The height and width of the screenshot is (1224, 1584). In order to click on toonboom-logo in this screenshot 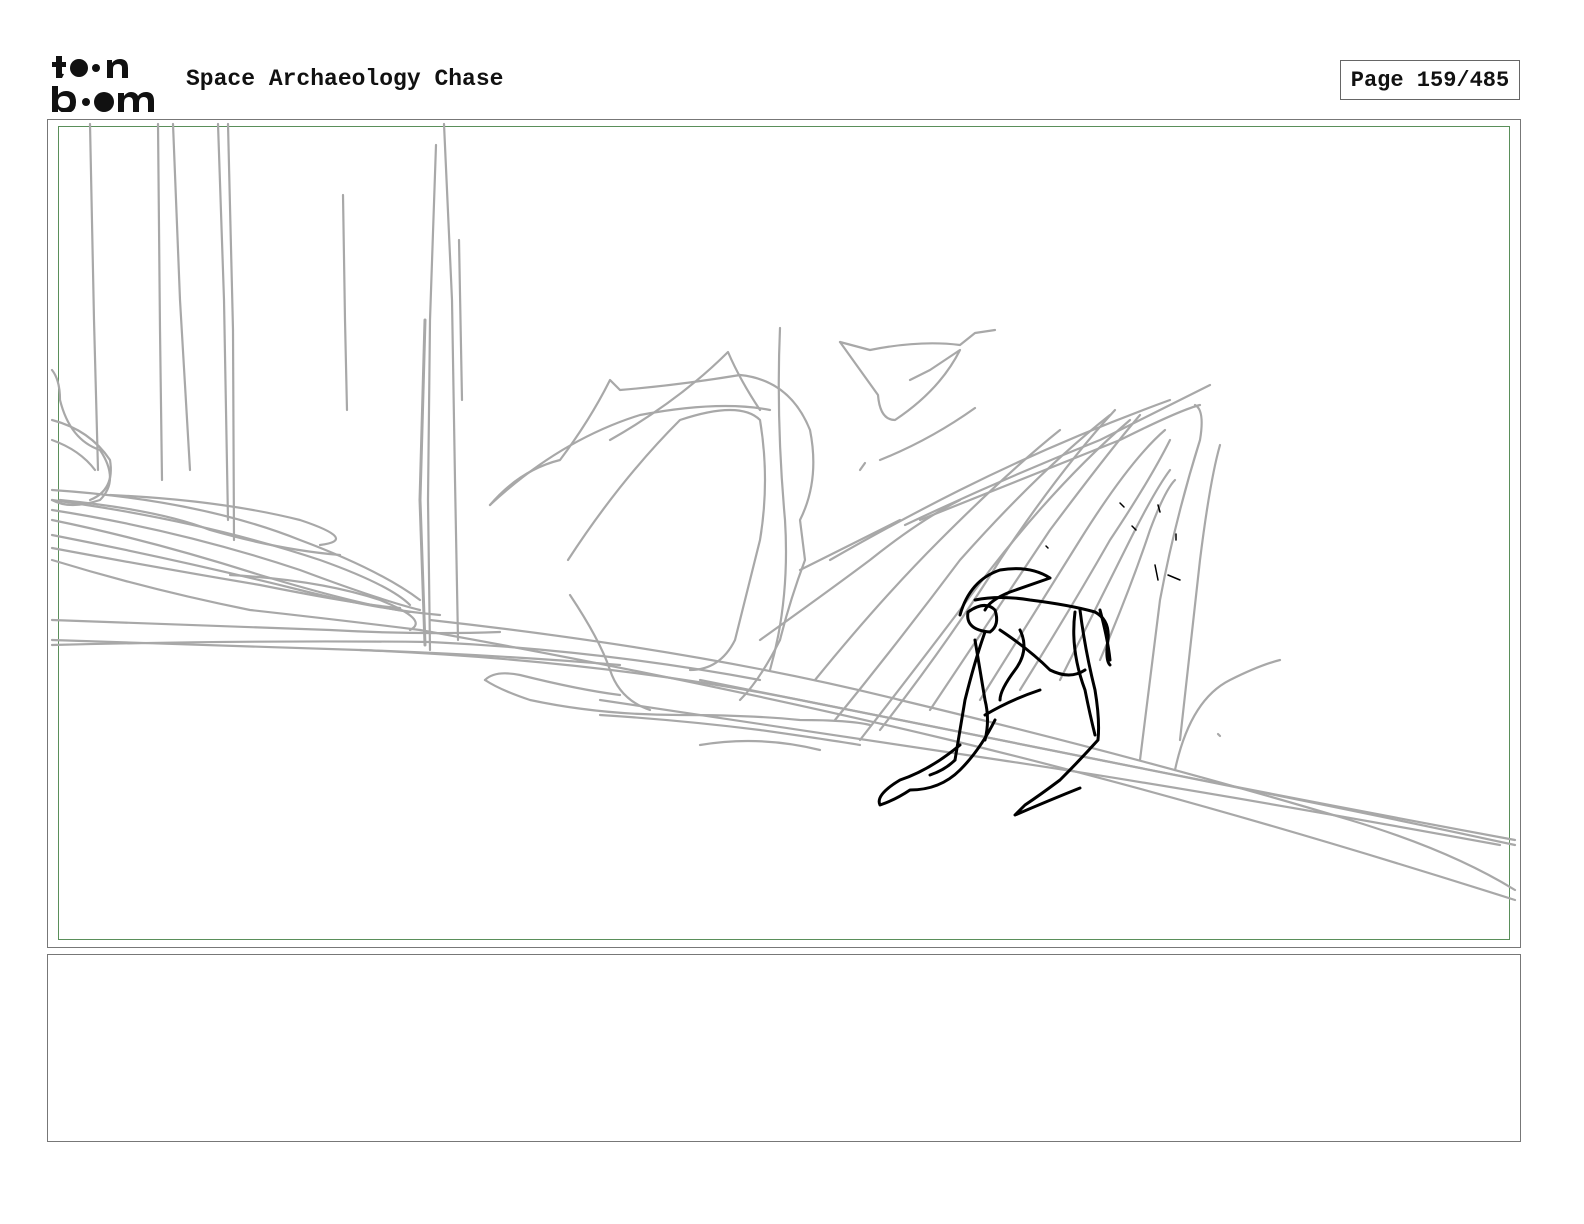, I will do `click(103, 84)`.